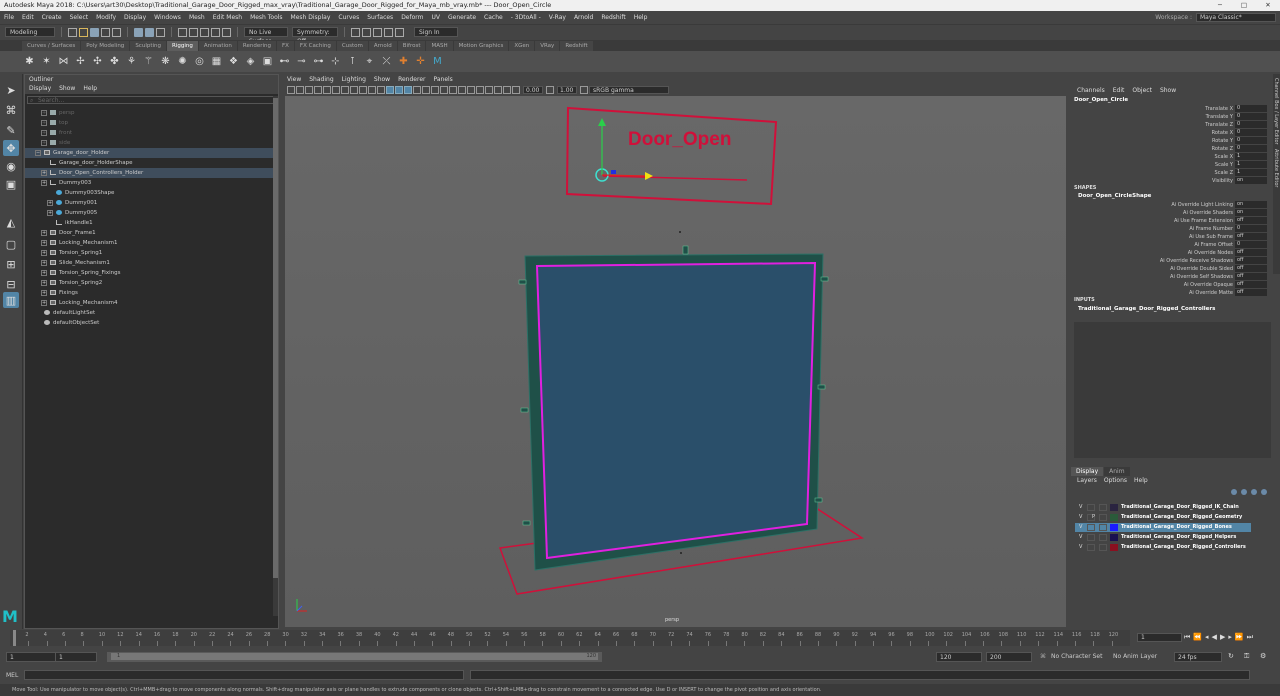 Image resolution: width=1280 pixels, height=696 pixels. Describe the element at coordinates (83, 32) in the screenshot. I see `open-scene-icon` at that location.